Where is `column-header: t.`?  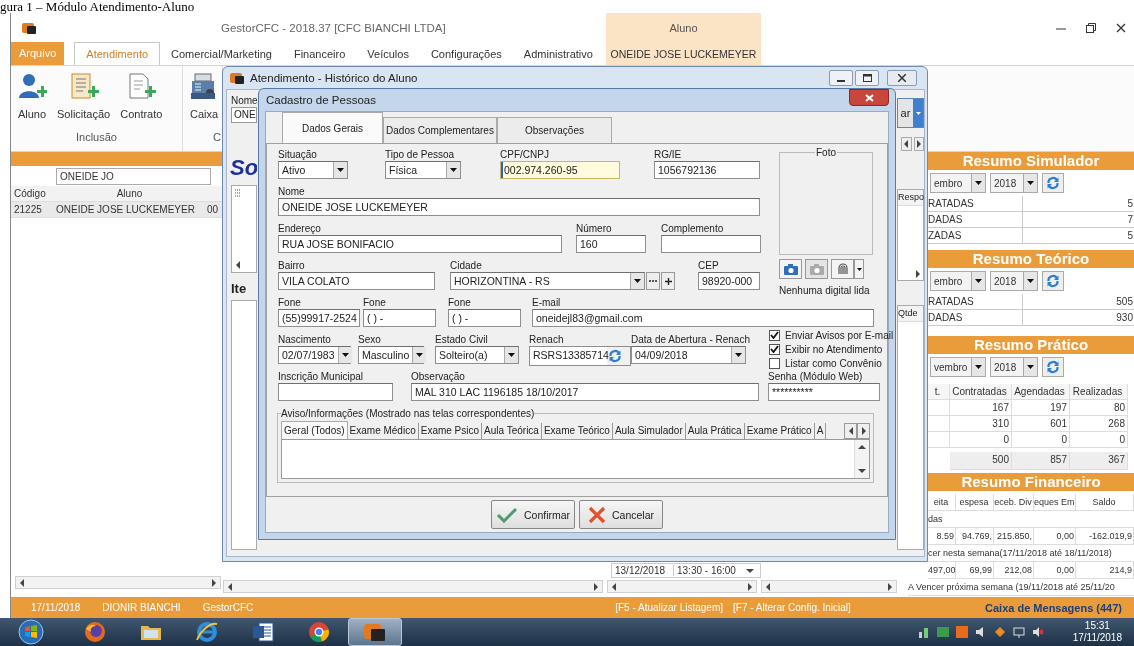 column-header: t. is located at coordinates (939, 392).